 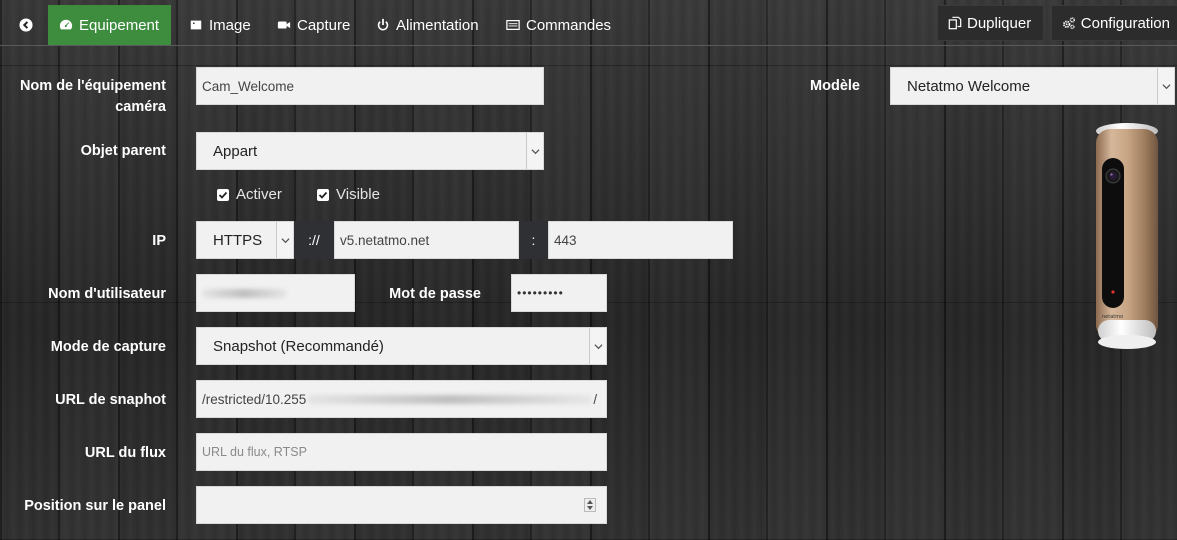 What do you see at coordinates (383, 25) in the screenshot?
I see `power-icon` at bounding box center [383, 25].